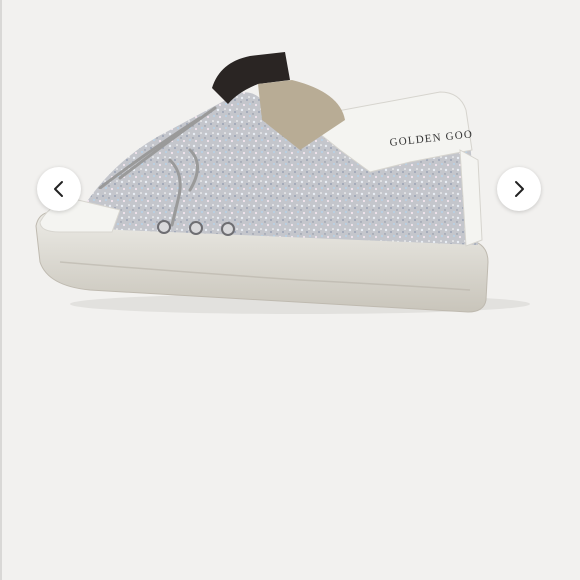  I want to click on chevron-left-icon, so click(58, 189).